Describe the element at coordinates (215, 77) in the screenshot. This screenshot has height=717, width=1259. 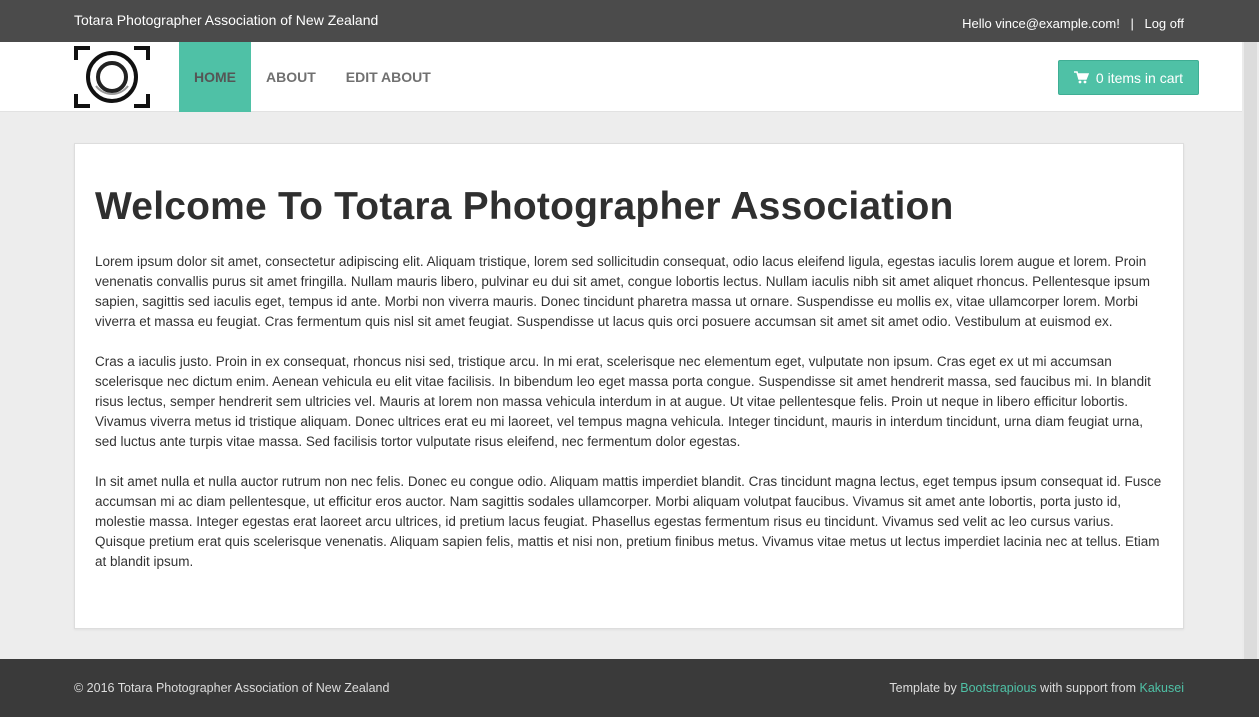
I see `nav-item-home: HOME` at that location.